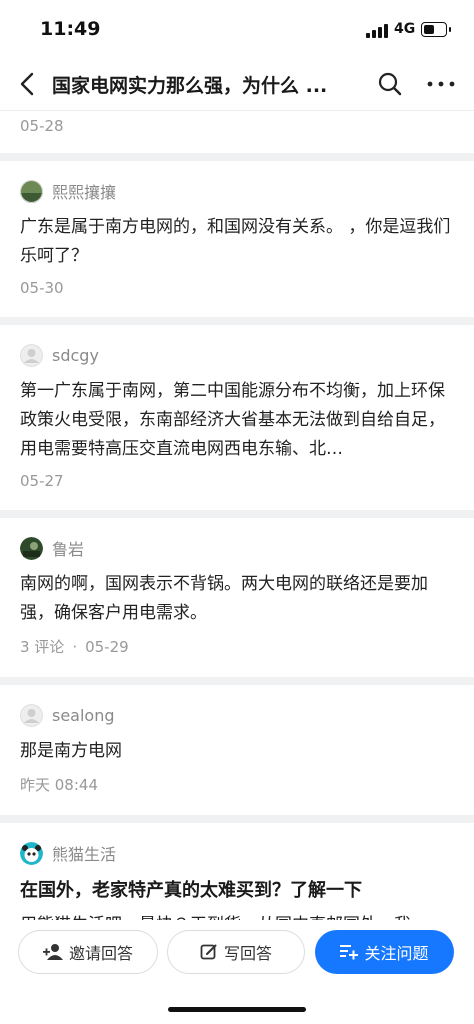 Image resolution: width=474 pixels, height=1024 pixels. Describe the element at coordinates (441, 84) in the screenshot. I see `more-dots-icon` at that location.